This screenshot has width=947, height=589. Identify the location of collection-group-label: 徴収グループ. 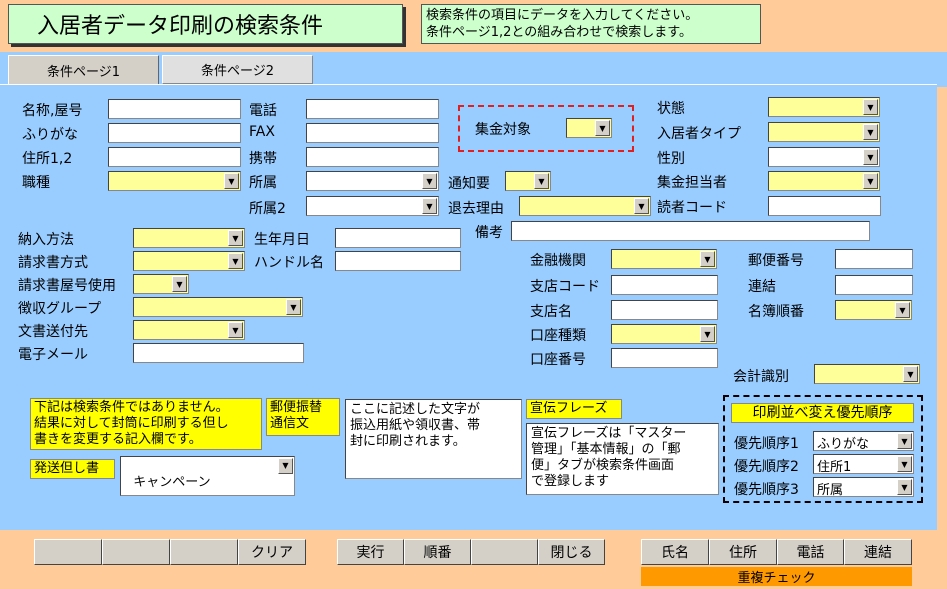
(60, 309).